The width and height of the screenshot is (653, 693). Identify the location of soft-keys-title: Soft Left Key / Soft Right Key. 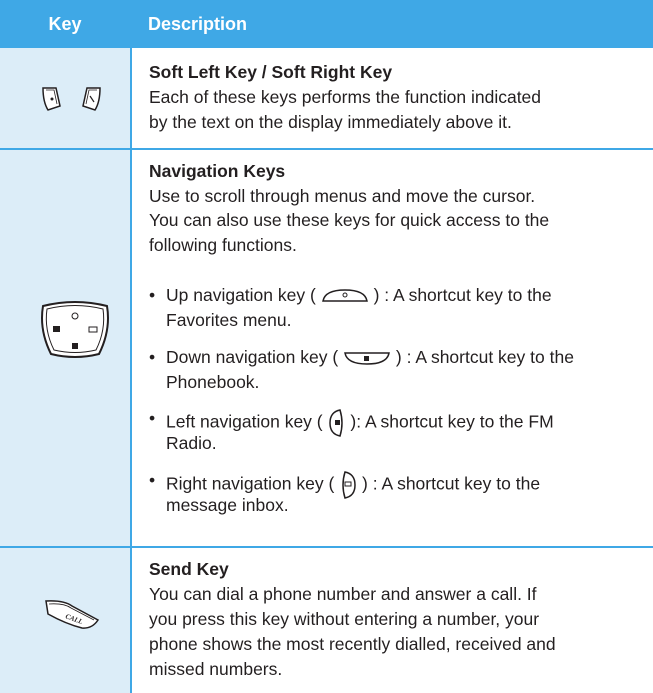
(271, 72).